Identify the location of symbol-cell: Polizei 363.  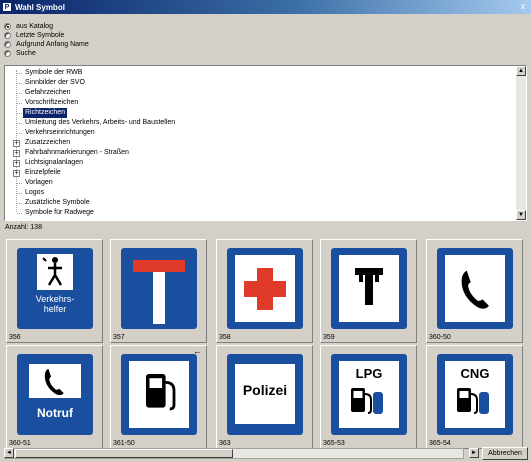
(264, 397).